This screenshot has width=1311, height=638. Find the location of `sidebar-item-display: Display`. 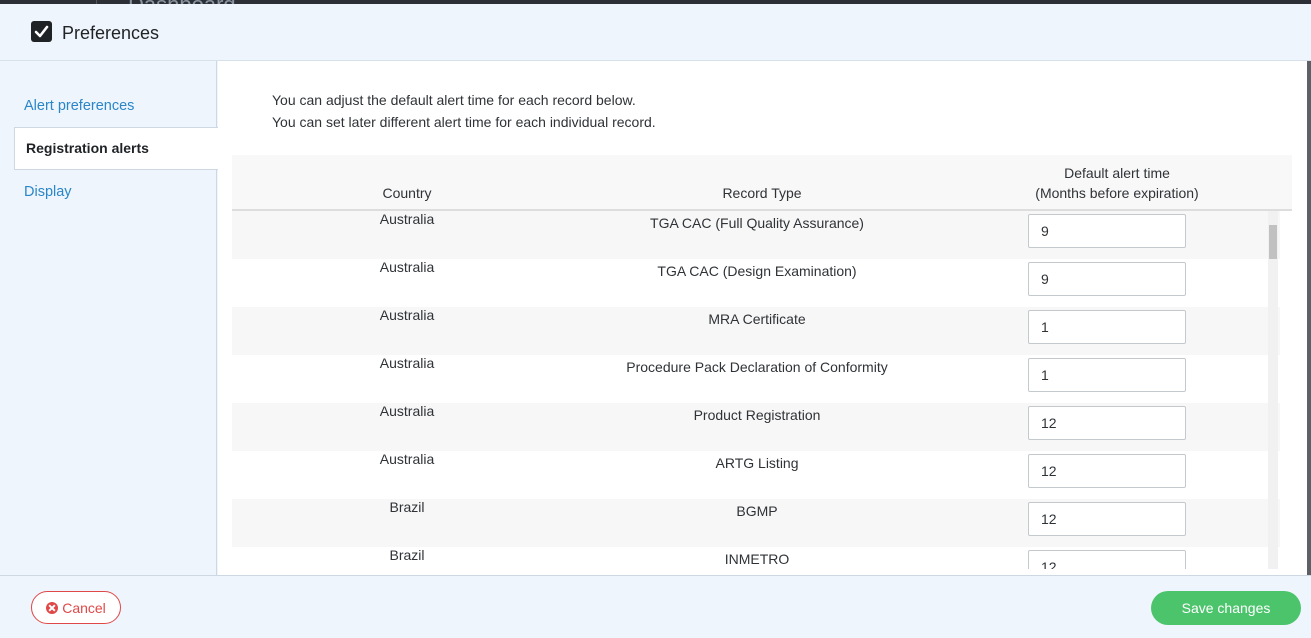

sidebar-item-display: Display is located at coordinates (115, 192).